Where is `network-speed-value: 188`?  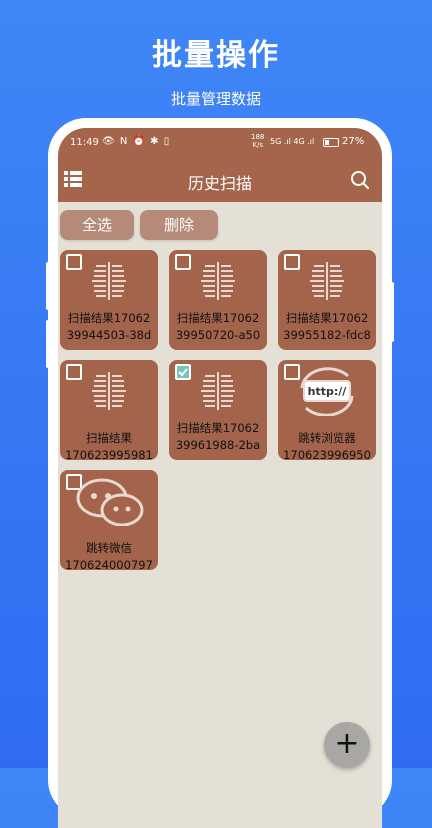 network-speed-value: 188 is located at coordinates (258, 137).